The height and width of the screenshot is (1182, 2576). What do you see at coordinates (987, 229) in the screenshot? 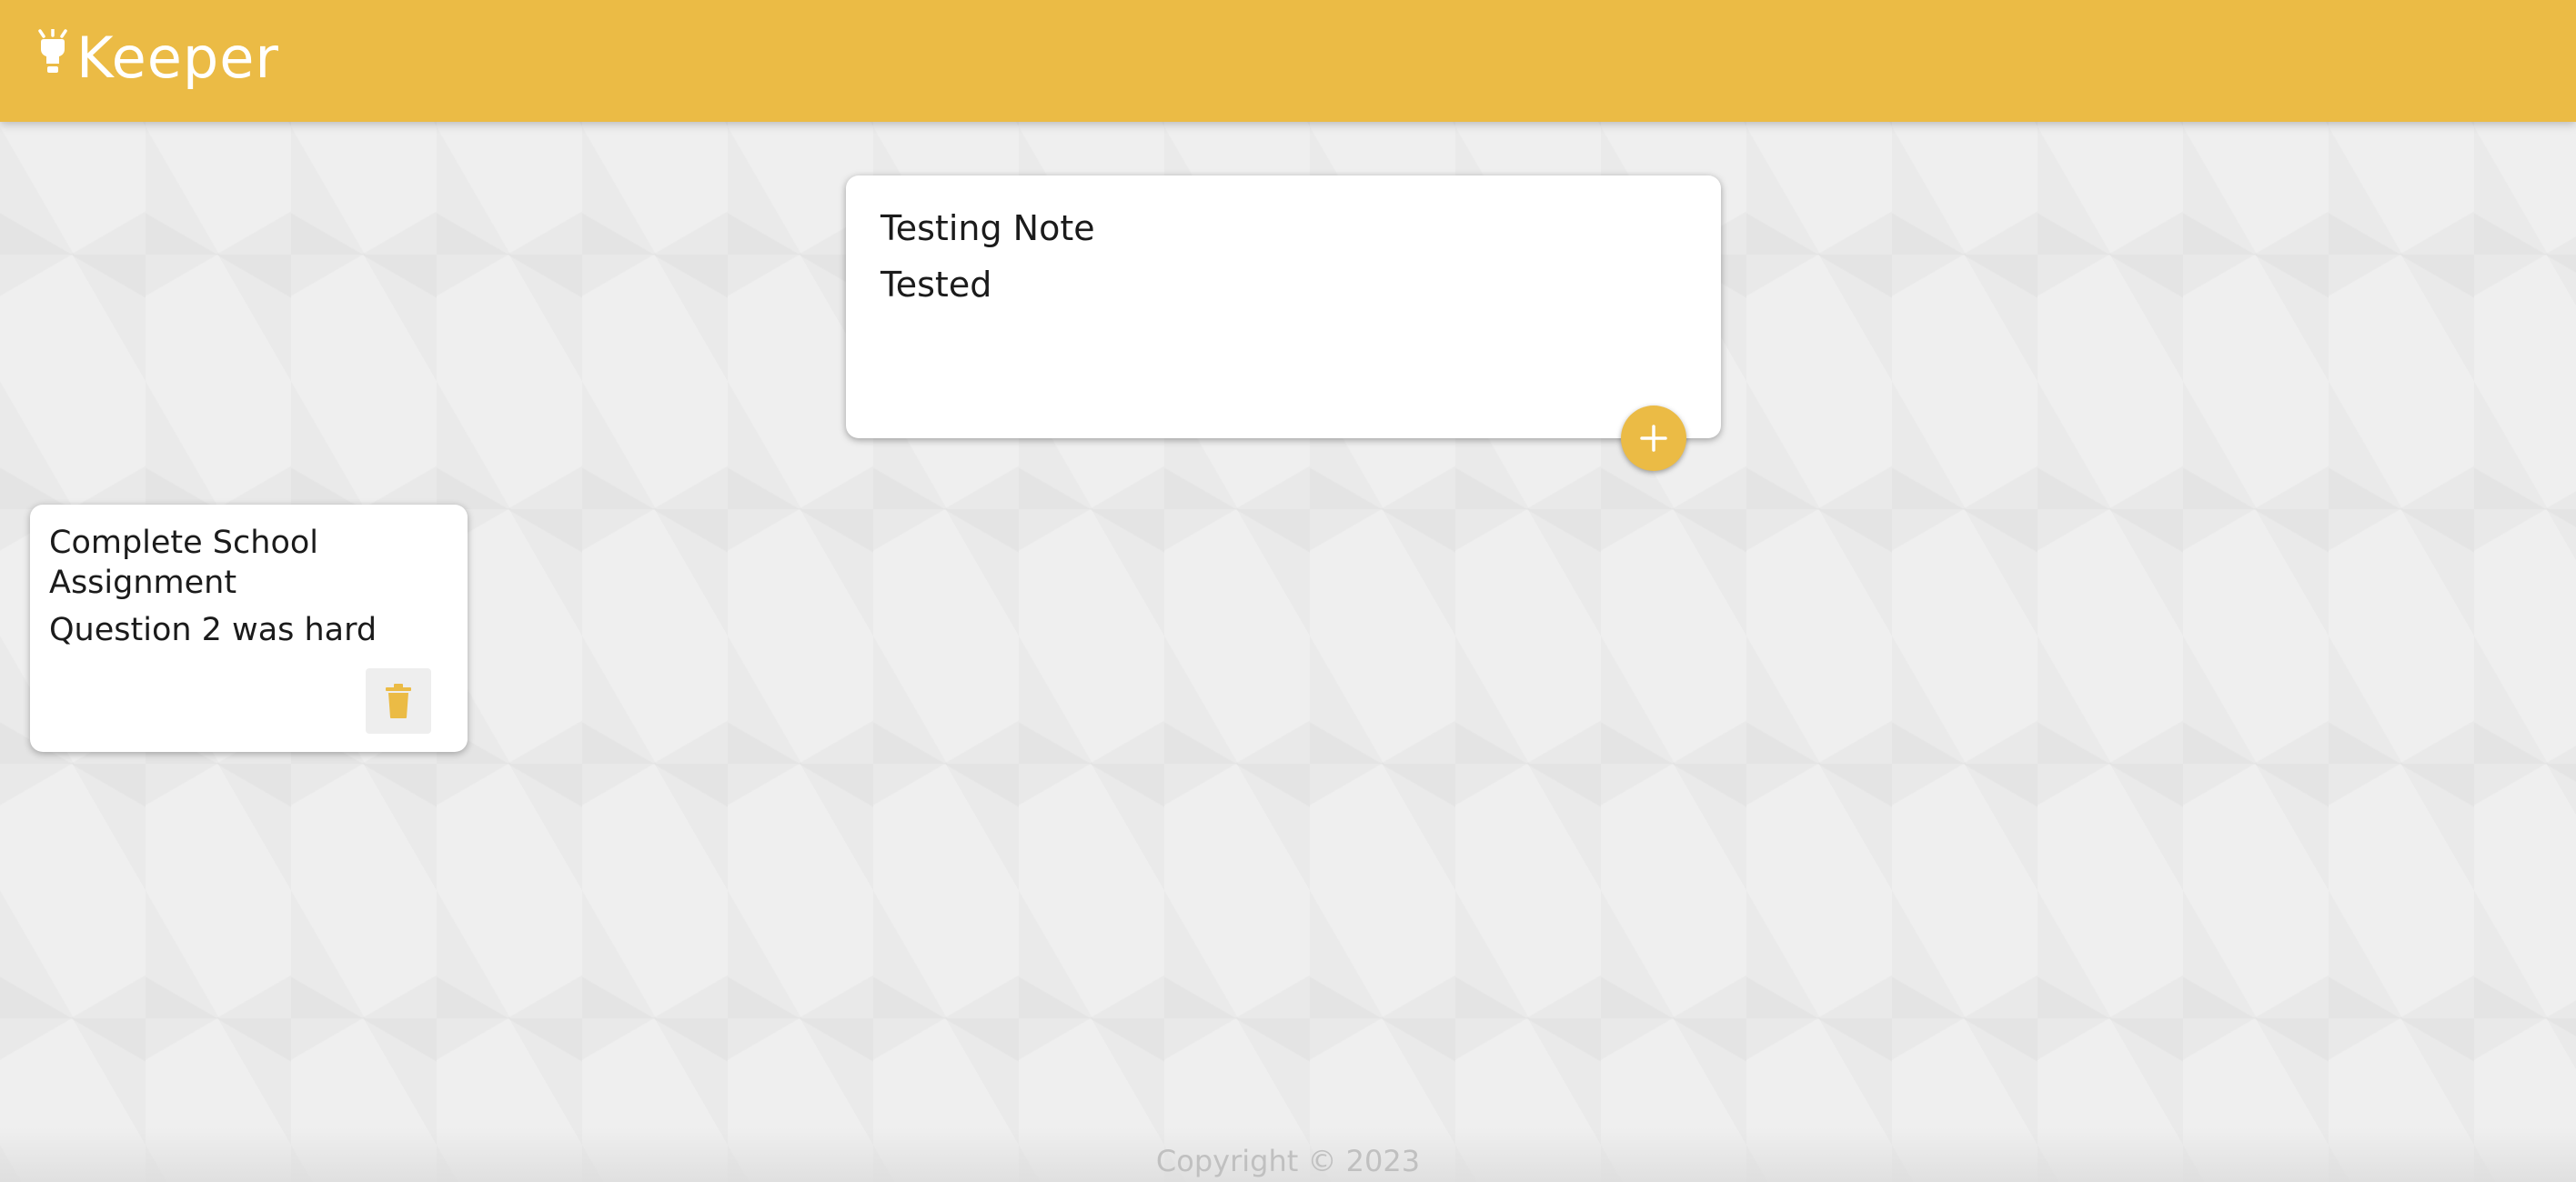
I see `note-title-input: Testing Note` at bounding box center [987, 229].